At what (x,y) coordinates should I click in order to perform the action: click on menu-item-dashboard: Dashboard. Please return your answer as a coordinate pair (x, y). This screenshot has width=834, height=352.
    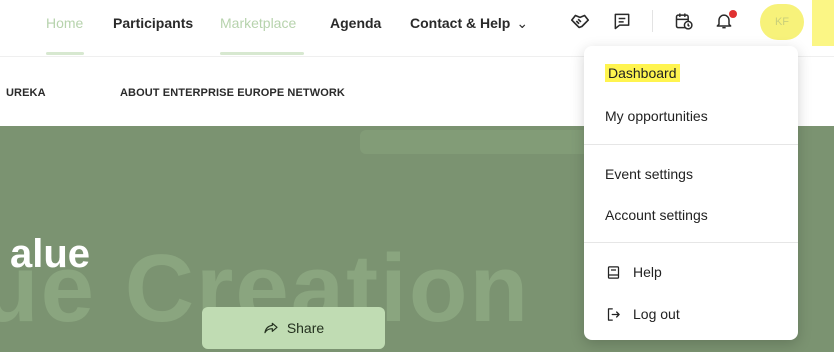
    Looking at the image, I should click on (691, 73).